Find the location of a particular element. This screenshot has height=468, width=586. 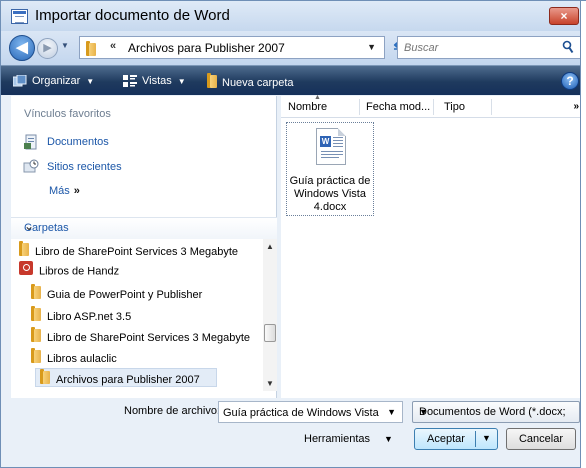

file-name: Guía práctica de Windows Vista 4.docx is located at coordinates (330, 194).